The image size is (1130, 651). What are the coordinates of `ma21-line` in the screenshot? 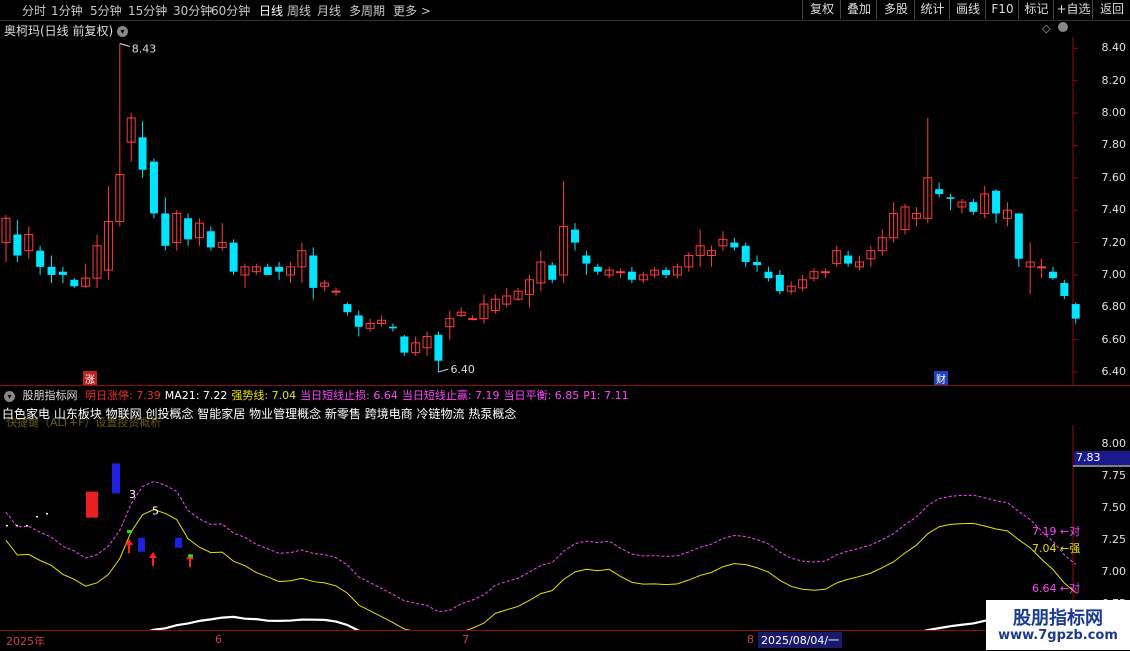 It's located at (612, 621).